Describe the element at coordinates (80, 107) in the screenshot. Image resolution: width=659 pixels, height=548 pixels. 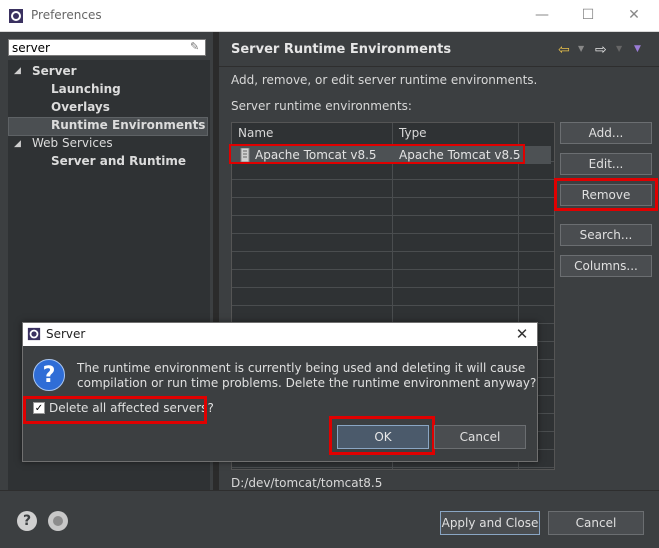
I see `tree-item-overlays: Overlays` at that location.